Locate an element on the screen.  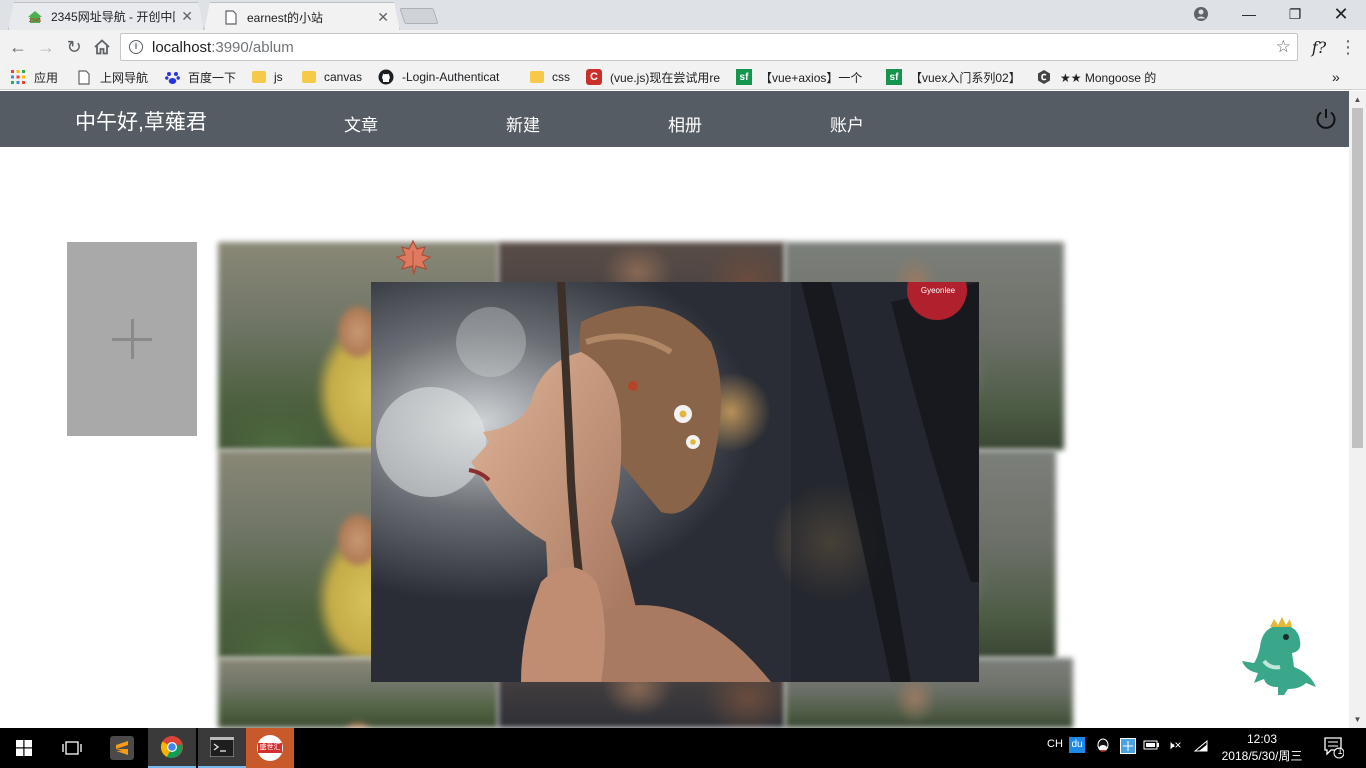
clock: 12:03 2018/5/30/周三 is located at coordinates (1262, 748).